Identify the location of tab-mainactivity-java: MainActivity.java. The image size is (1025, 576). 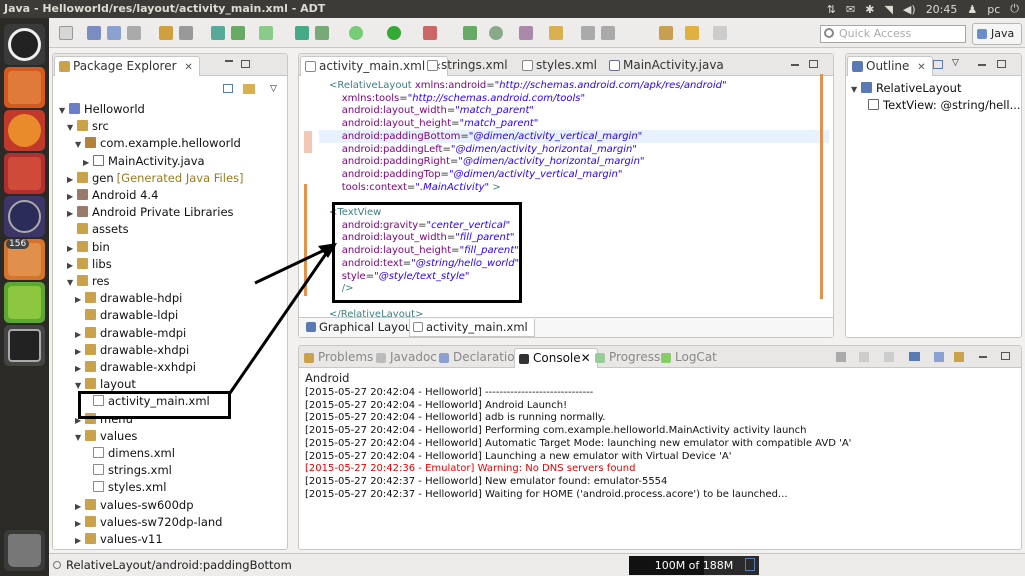
(667, 66).